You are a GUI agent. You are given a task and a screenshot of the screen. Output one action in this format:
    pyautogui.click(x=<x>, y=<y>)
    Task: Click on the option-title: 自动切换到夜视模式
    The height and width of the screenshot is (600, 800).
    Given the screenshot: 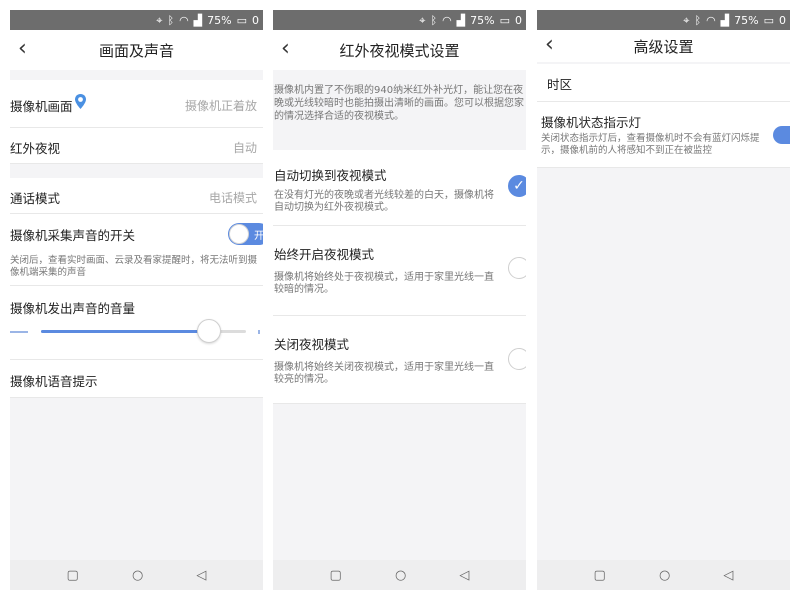 What is the action you would take?
    pyautogui.click(x=330, y=175)
    